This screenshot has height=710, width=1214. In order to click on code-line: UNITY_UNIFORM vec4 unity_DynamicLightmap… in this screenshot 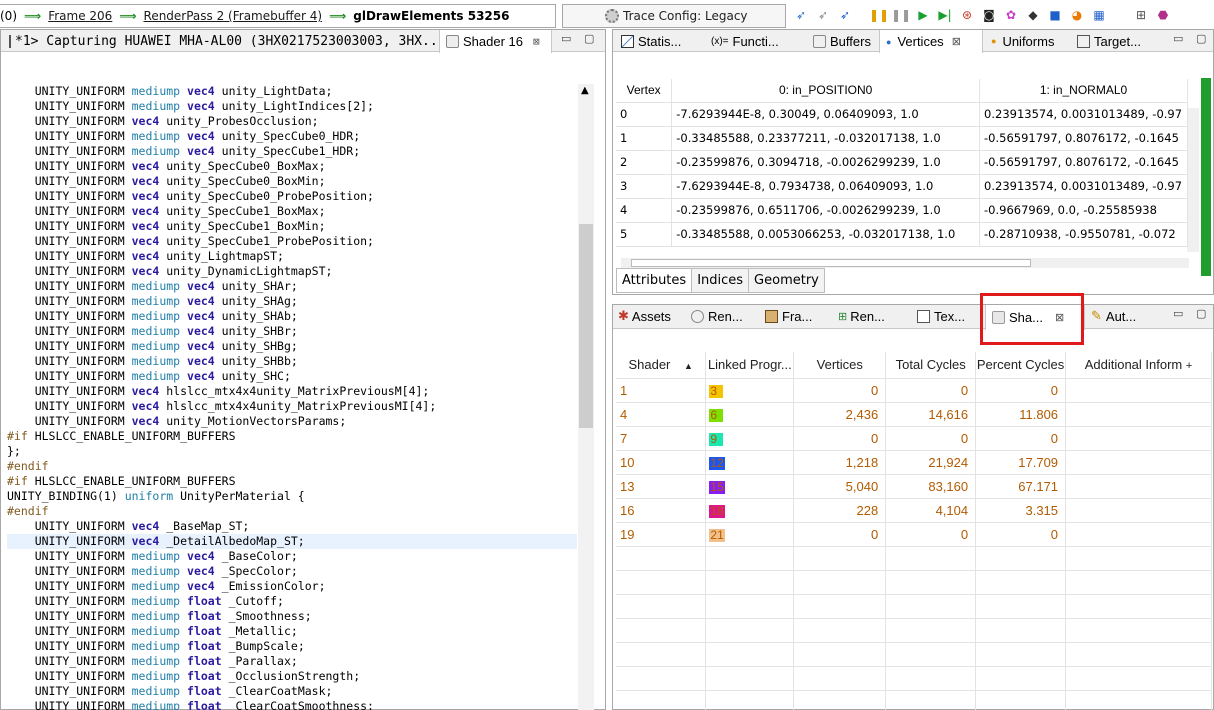, I will do `click(292, 271)`.